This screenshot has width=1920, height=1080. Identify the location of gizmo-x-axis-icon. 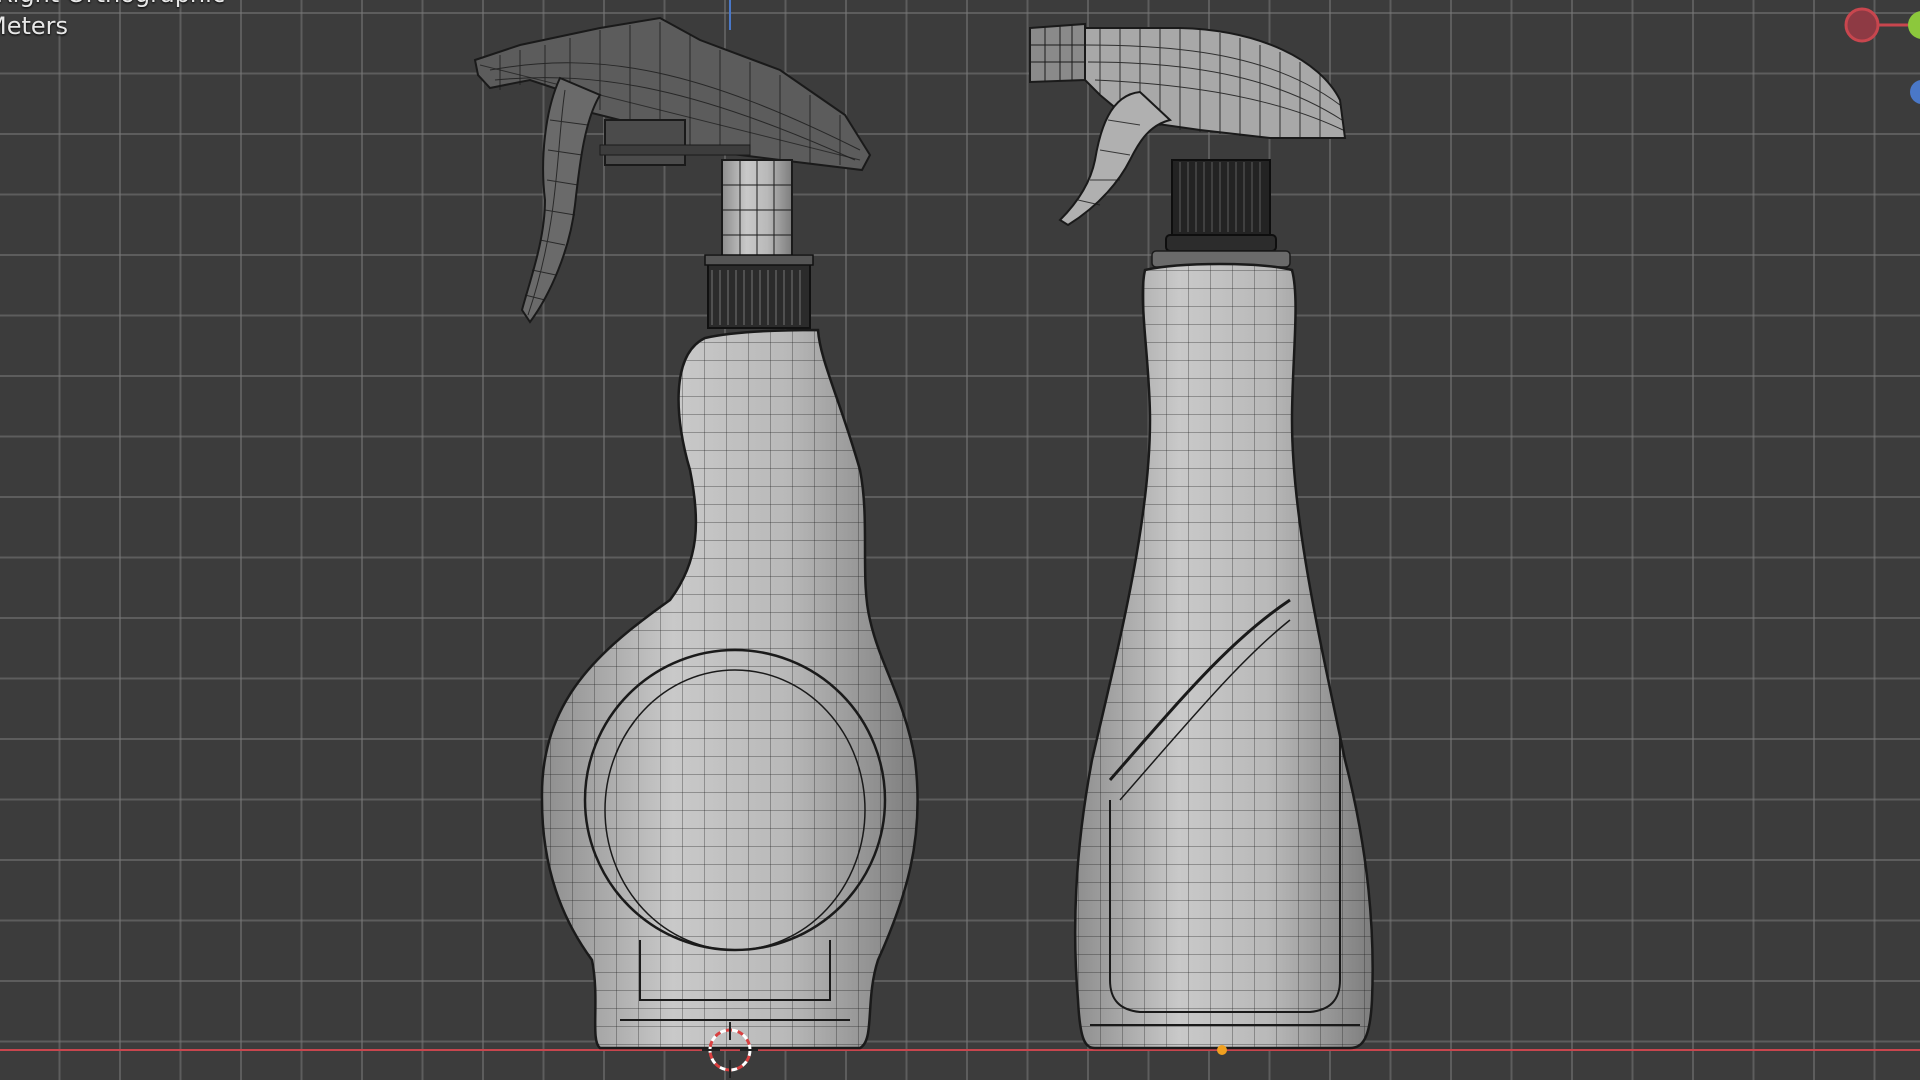
(1862, 25).